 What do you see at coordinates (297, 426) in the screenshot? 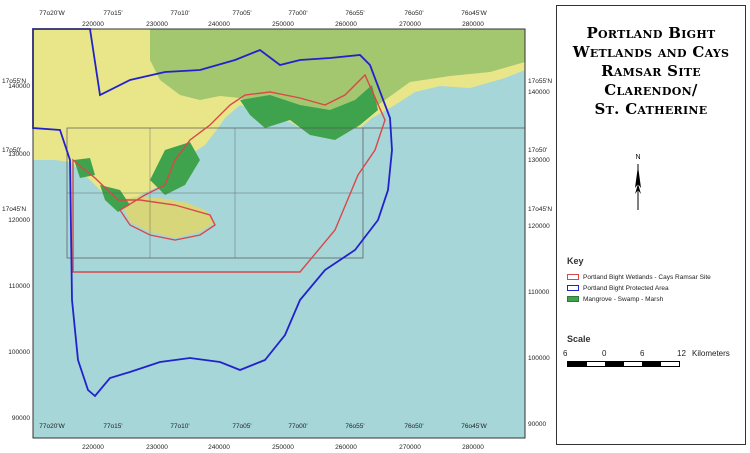
I see `bottom-degree-label: 77o00'` at bounding box center [297, 426].